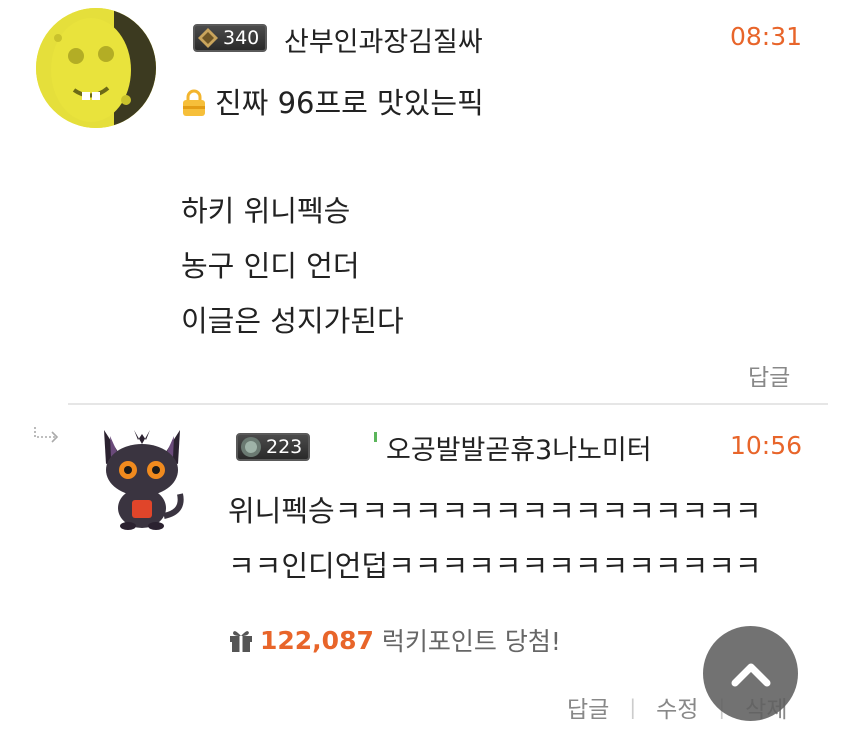 This screenshot has width=850, height=731. I want to click on level-number: 223, so click(284, 447).